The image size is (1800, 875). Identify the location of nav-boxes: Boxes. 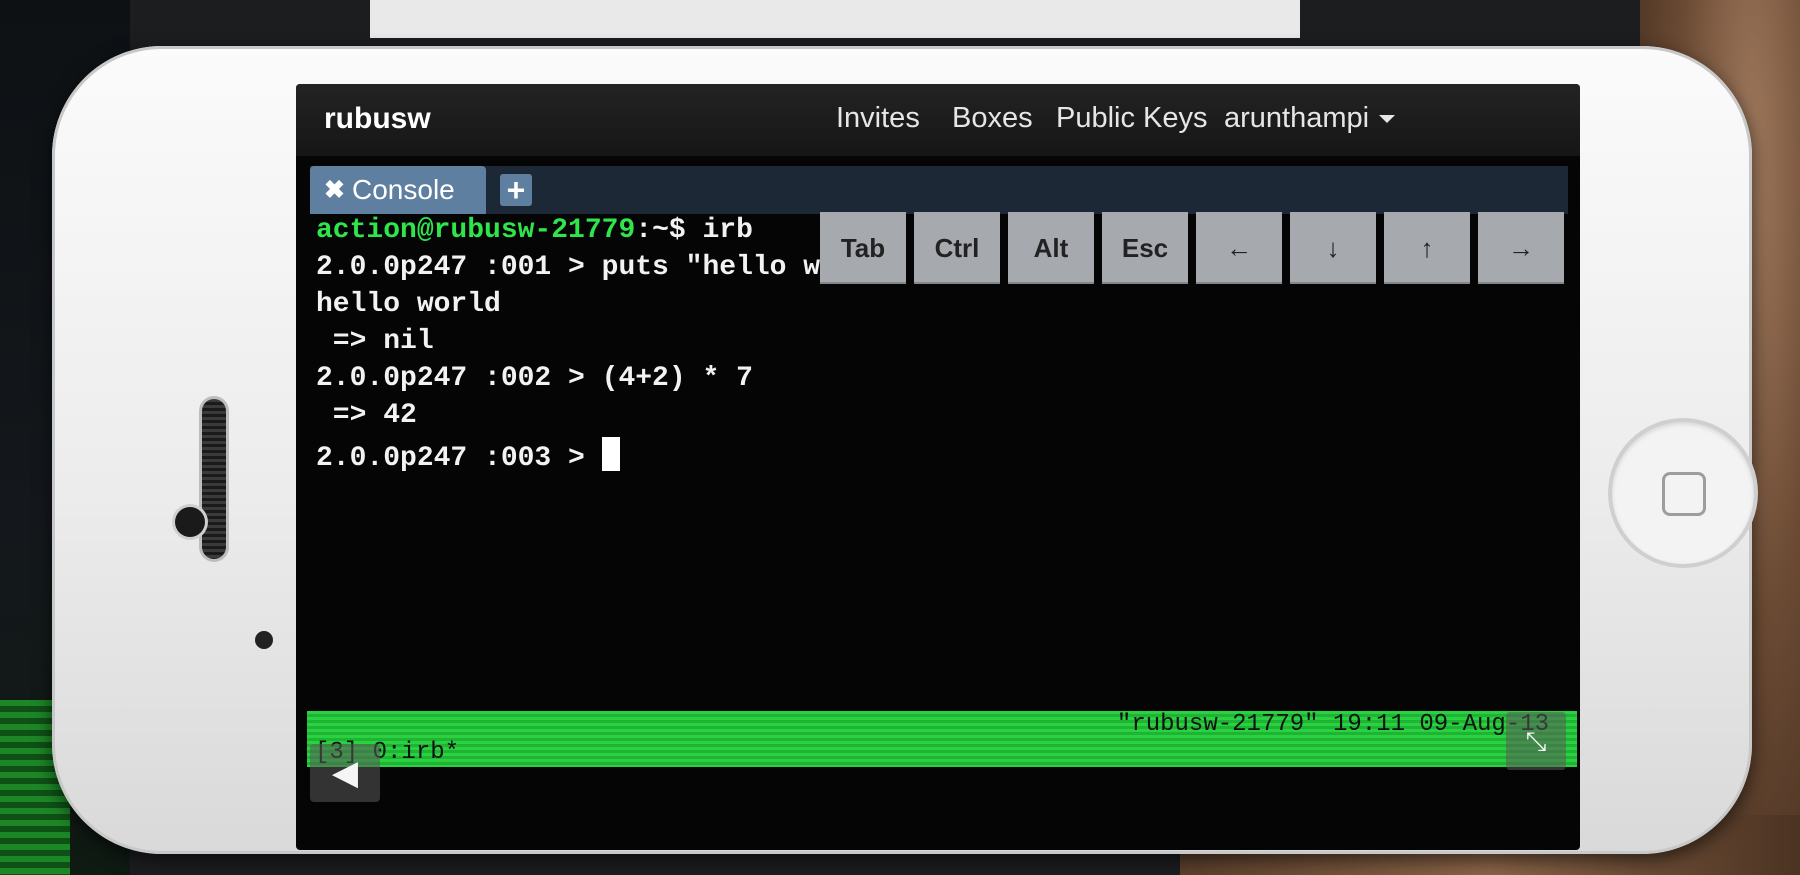
(992, 118).